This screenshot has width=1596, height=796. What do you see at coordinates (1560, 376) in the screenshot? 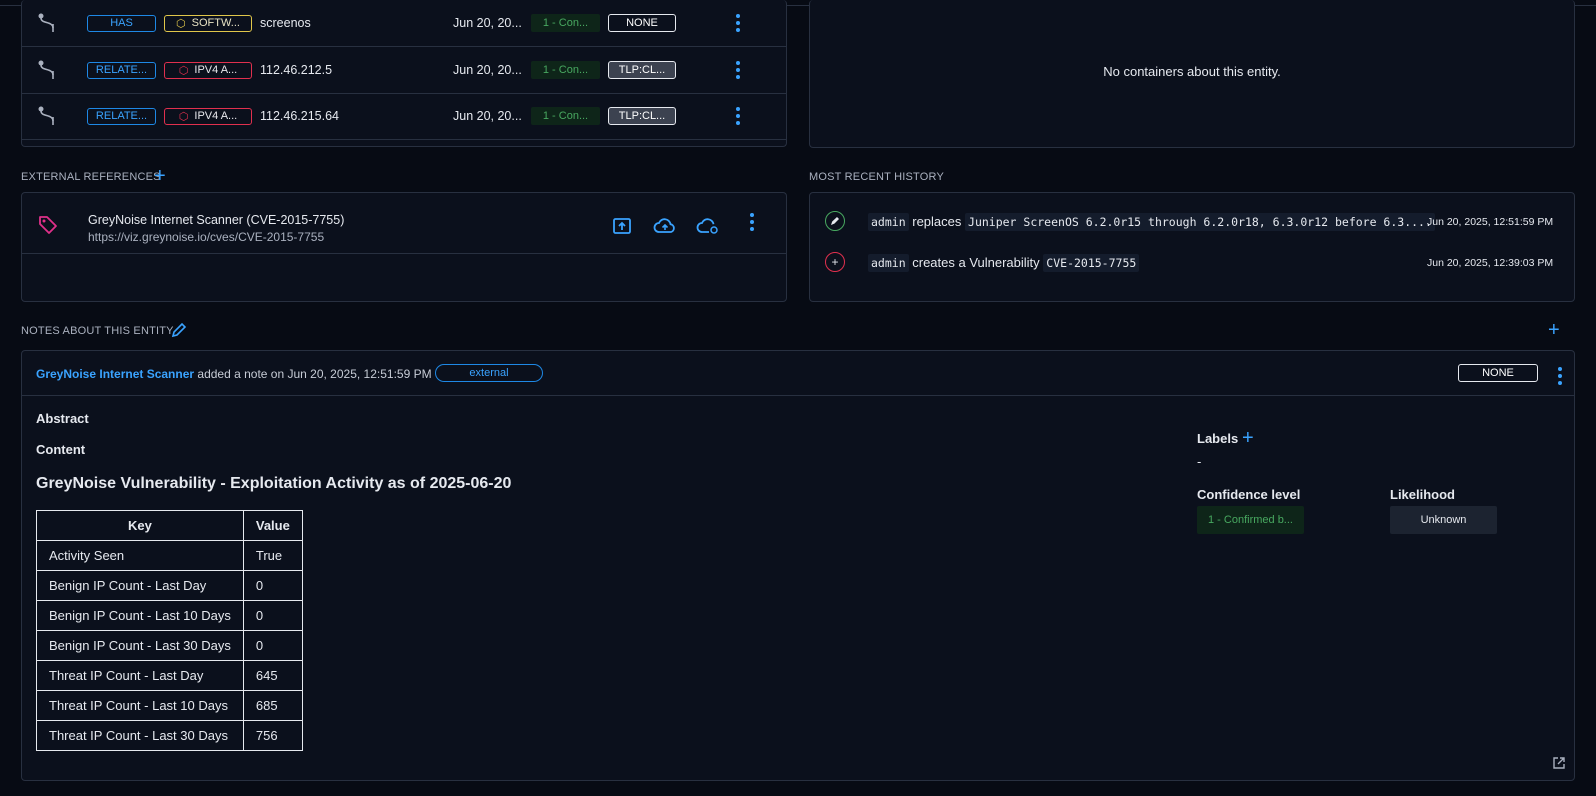
I see `note-more-options-icon` at bounding box center [1560, 376].